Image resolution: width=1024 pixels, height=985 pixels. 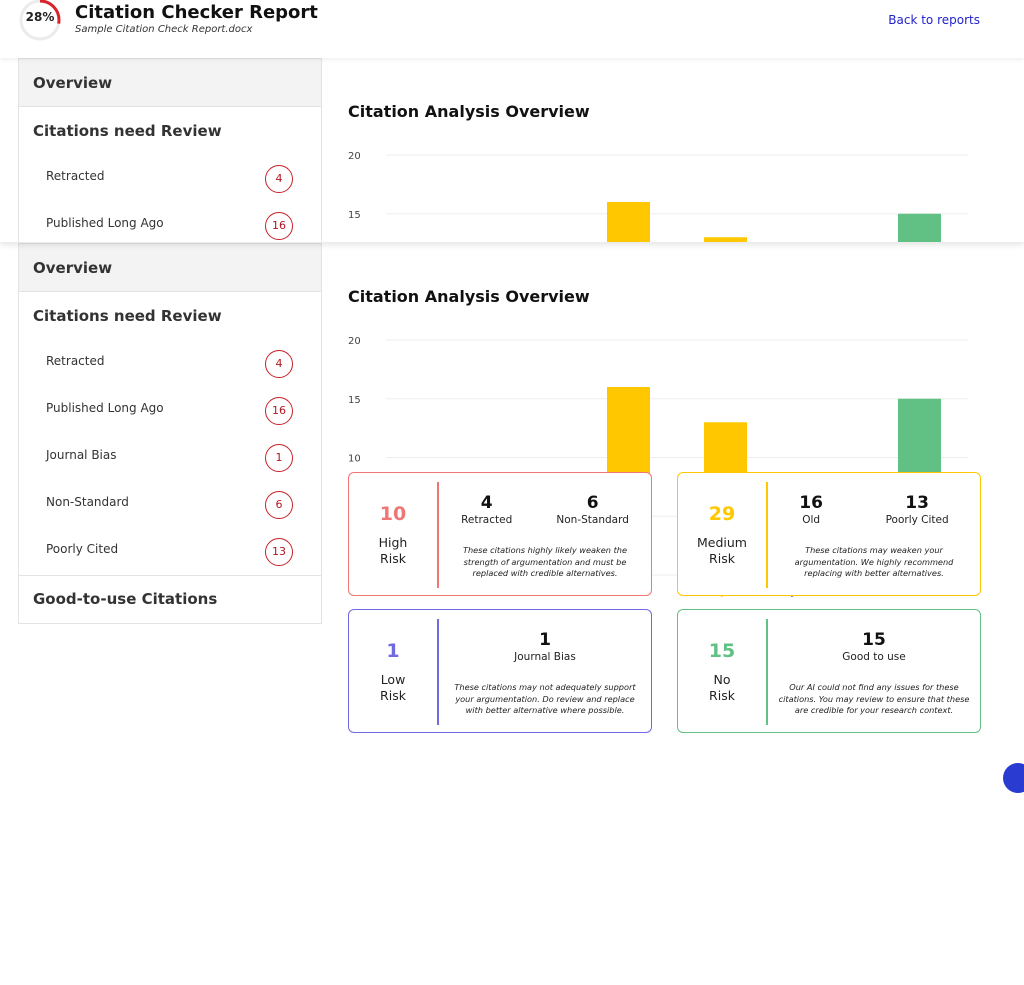 What do you see at coordinates (279, 552) in the screenshot?
I see `count-badge: 13` at bounding box center [279, 552].